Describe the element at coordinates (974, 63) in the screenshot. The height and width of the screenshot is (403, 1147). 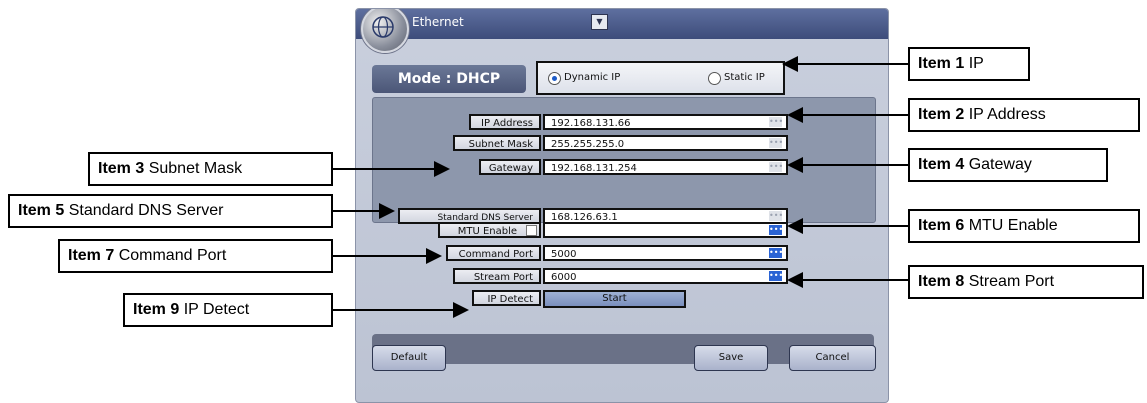
I see `callout-item-1-text: IP` at that location.